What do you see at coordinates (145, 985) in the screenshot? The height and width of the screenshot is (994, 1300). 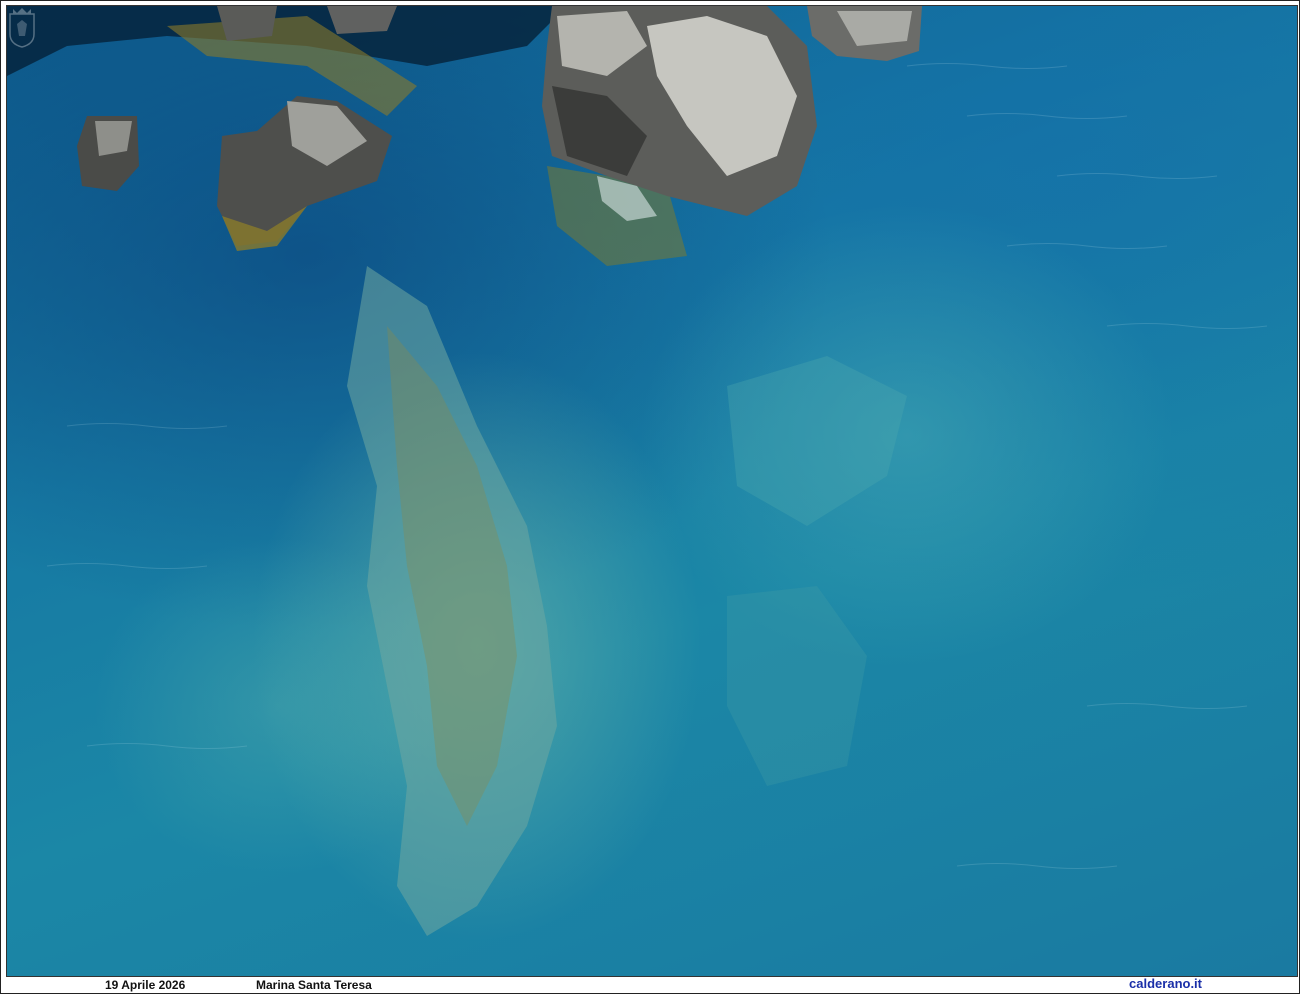 I see `caption-date: 19 Aprile 2026` at bounding box center [145, 985].